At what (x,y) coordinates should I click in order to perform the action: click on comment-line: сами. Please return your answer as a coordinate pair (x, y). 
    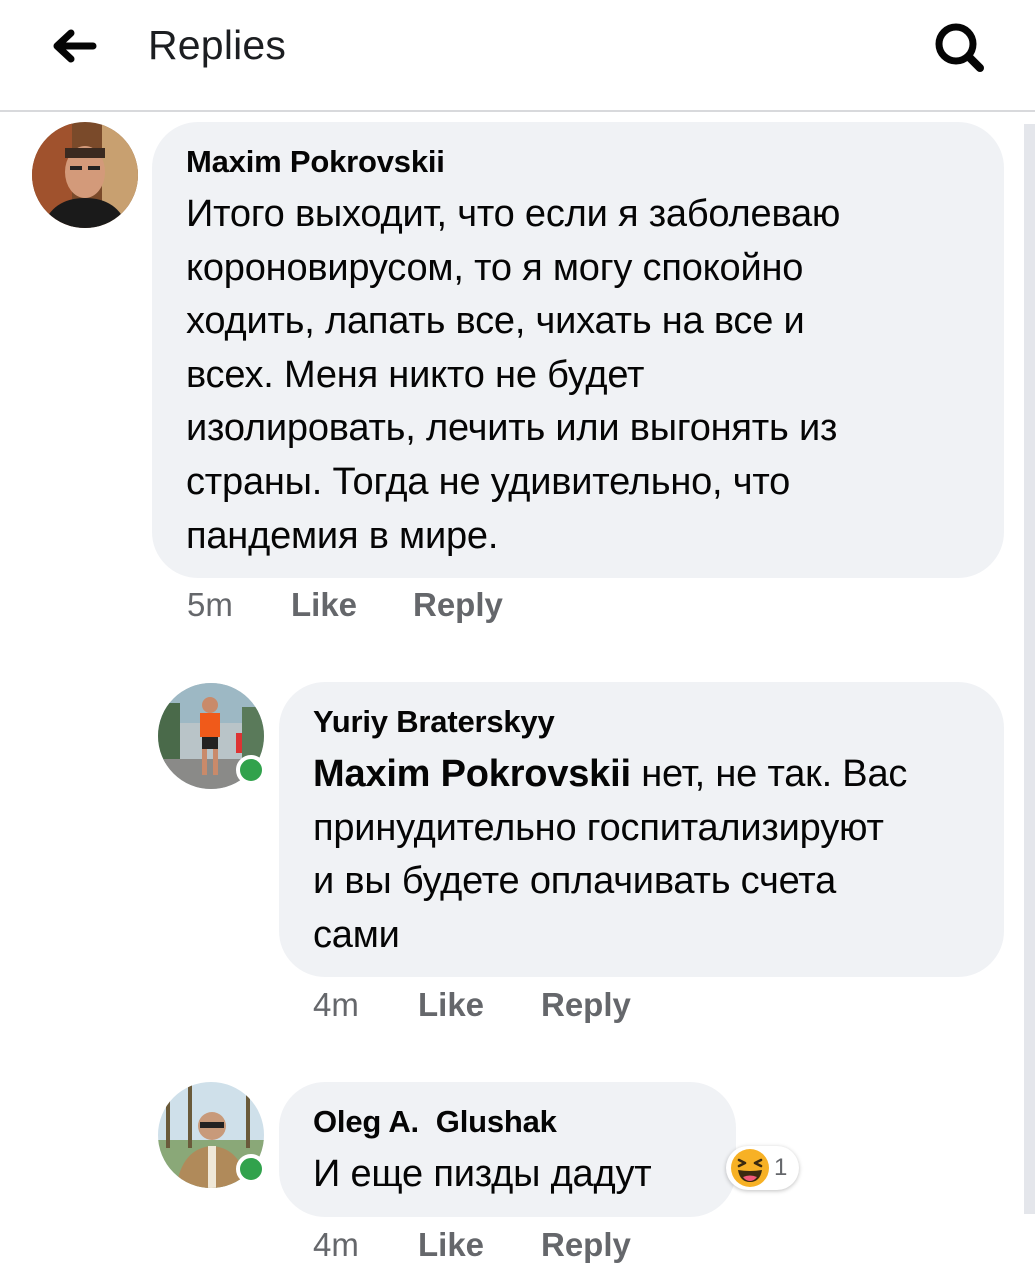
    Looking at the image, I should click on (356, 934).